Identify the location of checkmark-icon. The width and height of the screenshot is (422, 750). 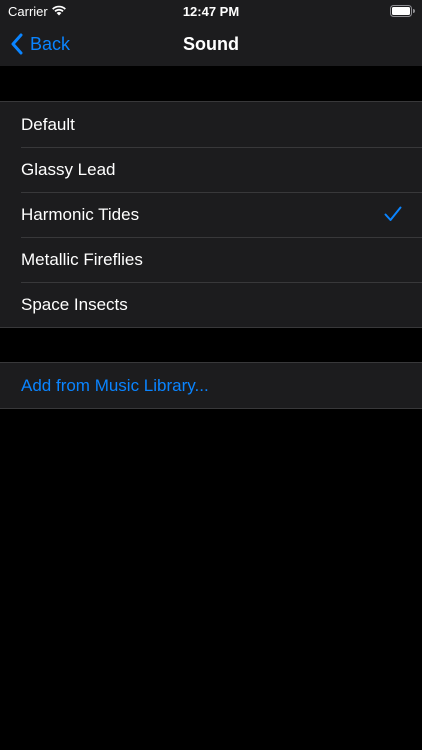
(393, 213).